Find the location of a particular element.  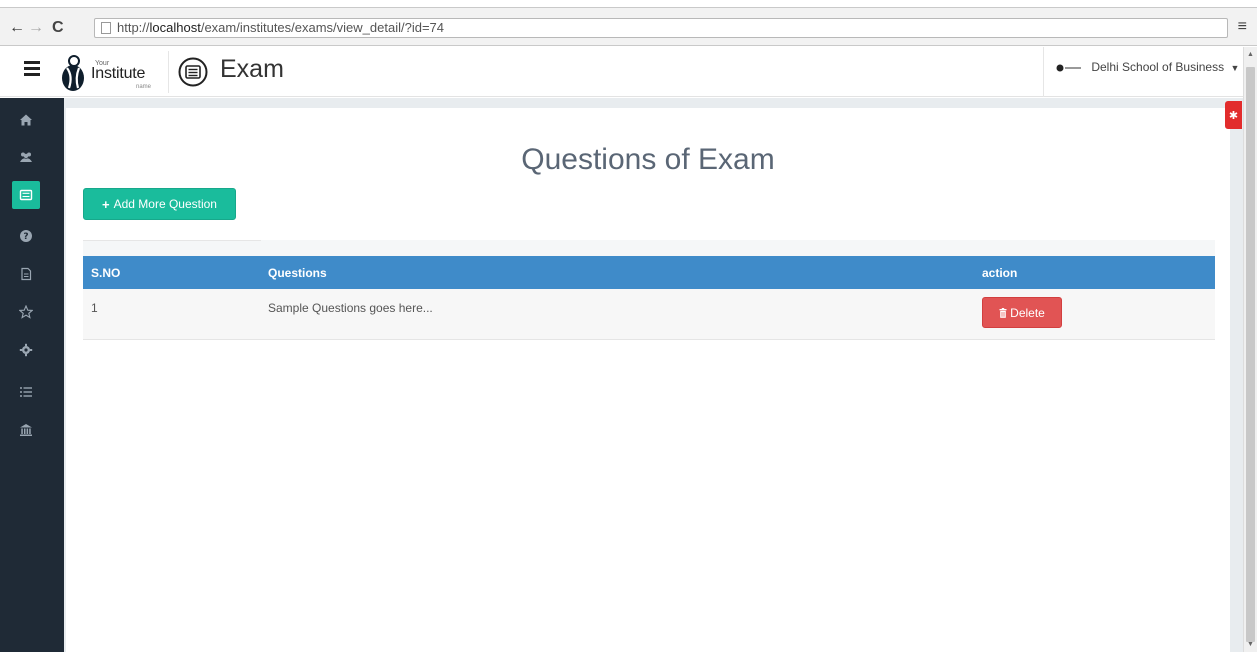

document-icon is located at coordinates (26, 274).